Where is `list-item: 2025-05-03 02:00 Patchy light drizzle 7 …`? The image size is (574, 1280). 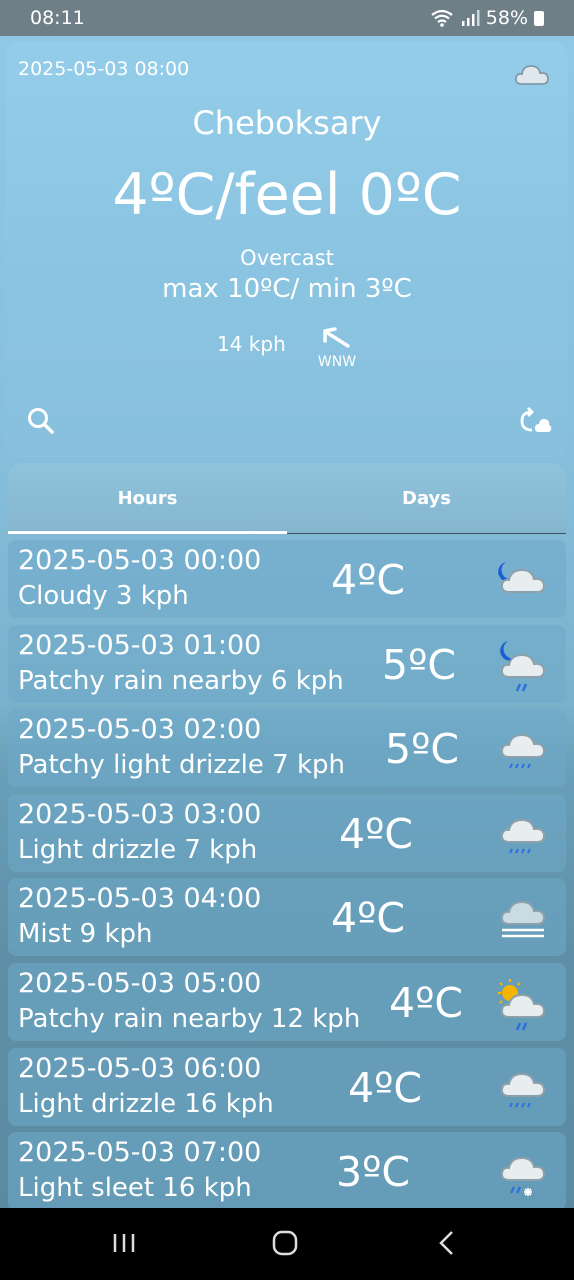 list-item: 2025-05-03 02:00 Patchy light drizzle 7 … is located at coordinates (287, 748).